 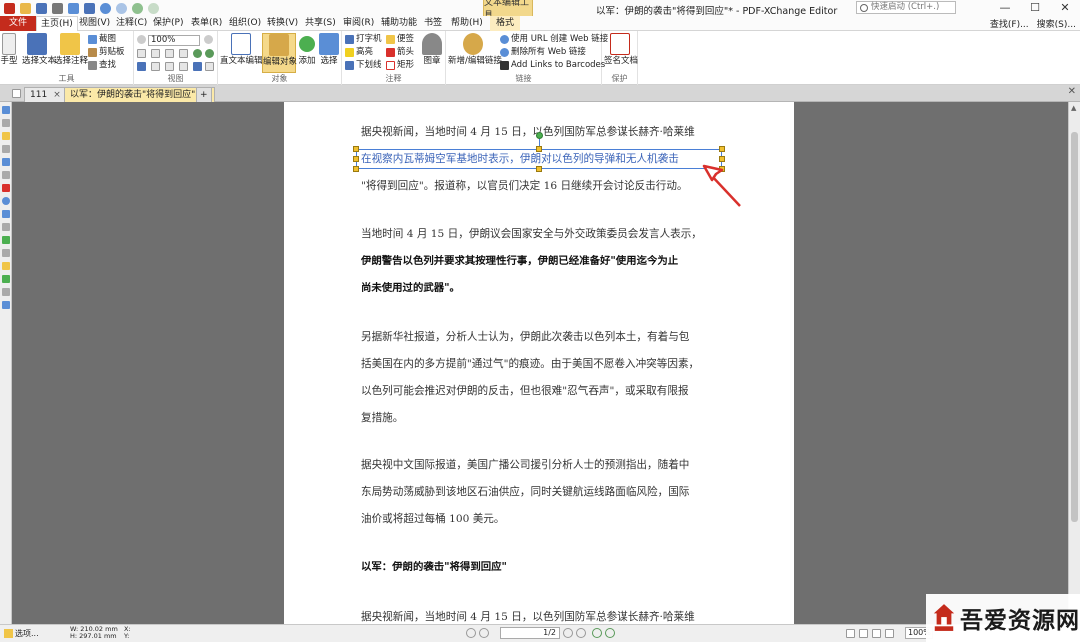 I want to click on articles-panel-icon, so click(x=6, y=240).